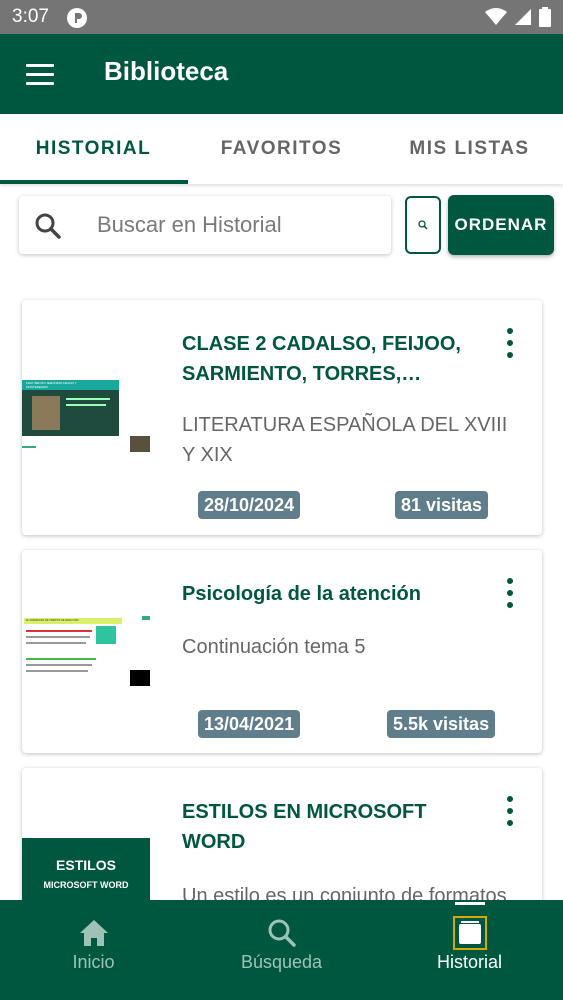  I want to click on nav-inicio: Inicio, so click(93, 950).